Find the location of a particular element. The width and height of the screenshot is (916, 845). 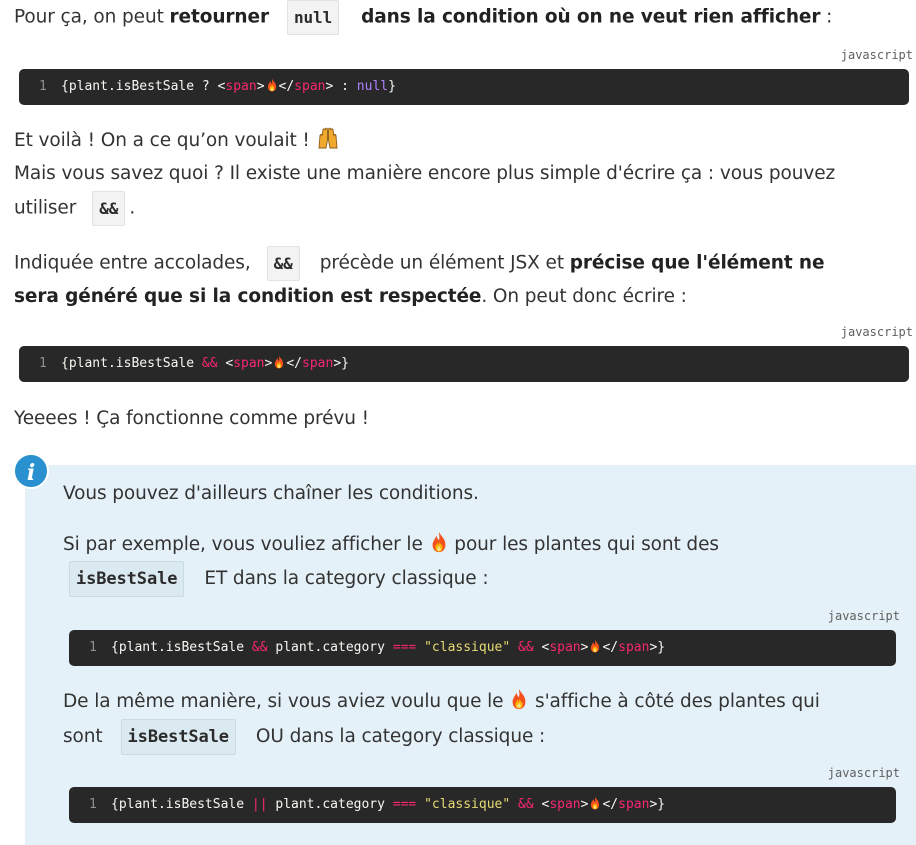

code-token: } is located at coordinates (392, 86).